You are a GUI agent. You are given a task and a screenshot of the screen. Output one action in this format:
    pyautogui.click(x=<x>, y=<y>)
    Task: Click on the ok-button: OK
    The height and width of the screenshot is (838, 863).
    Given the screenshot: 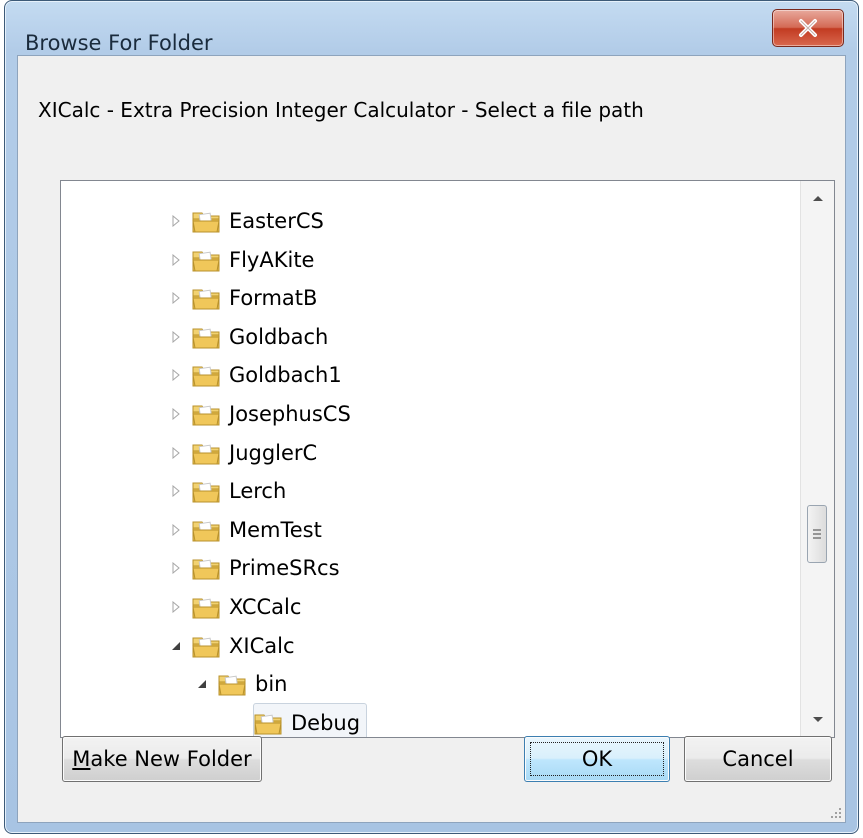 What is the action you would take?
    pyautogui.click(x=597, y=759)
    